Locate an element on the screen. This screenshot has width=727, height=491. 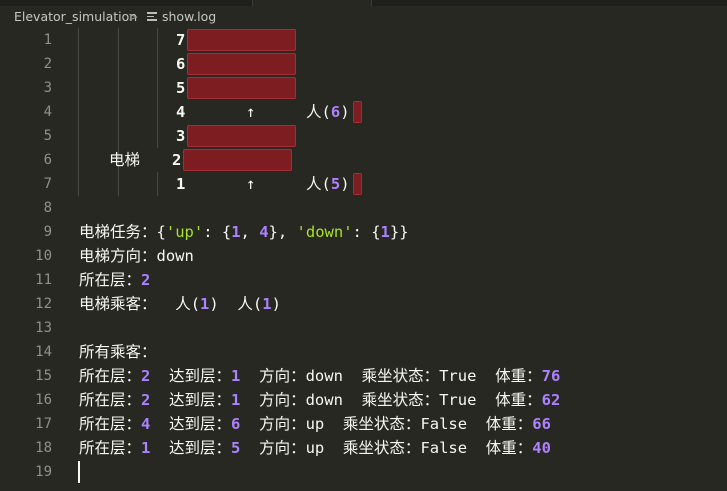
riders-line: 电梯乘客： 人(1) 人(1) is located at coordinates (180, 304).